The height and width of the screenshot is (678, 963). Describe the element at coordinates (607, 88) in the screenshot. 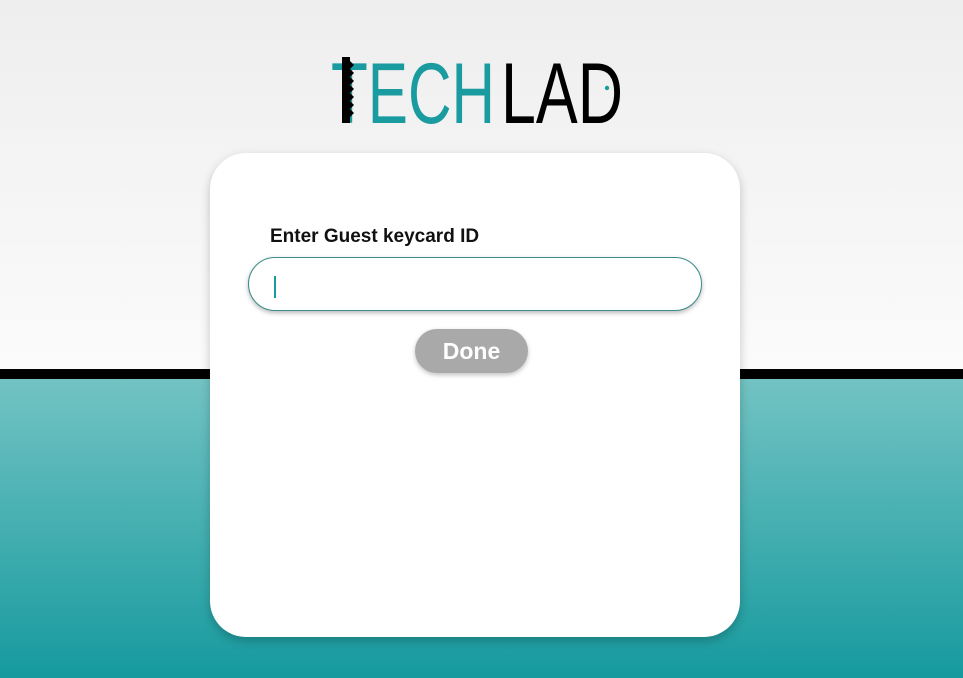

I see `door-handle-icon` at that location.